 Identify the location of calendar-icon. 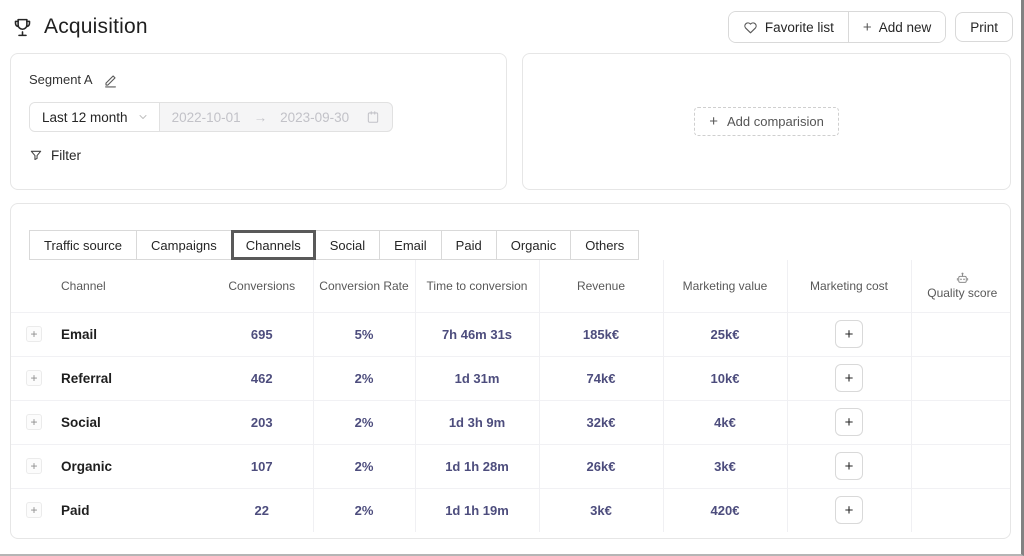
(373, 117).